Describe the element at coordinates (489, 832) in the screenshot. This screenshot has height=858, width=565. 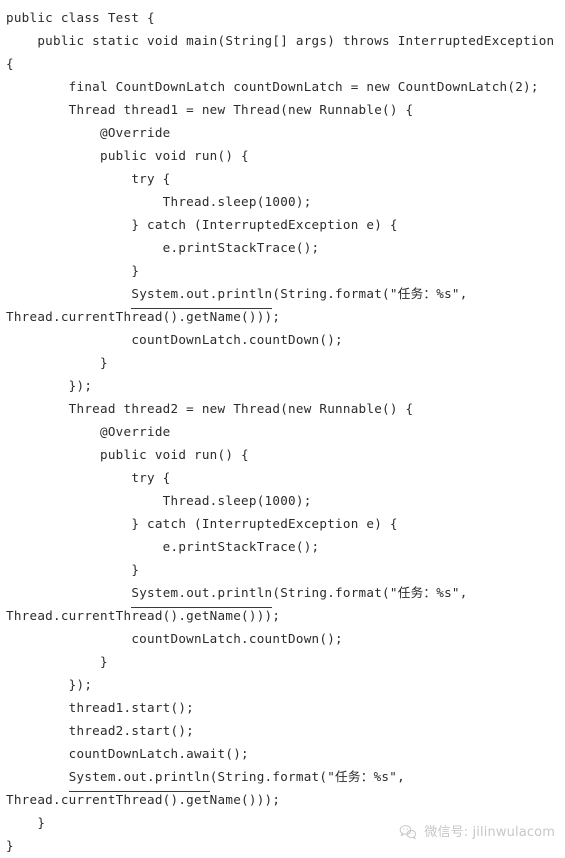
I see `watermark-text: 微信号: jilinwulacom` at that location.